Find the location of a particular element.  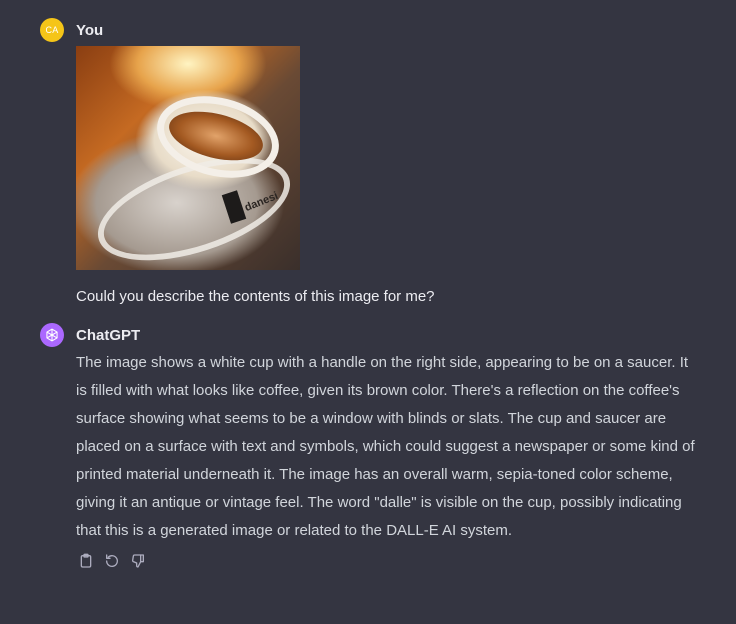

openai-logo-icon is located at coordinates (52, 335).